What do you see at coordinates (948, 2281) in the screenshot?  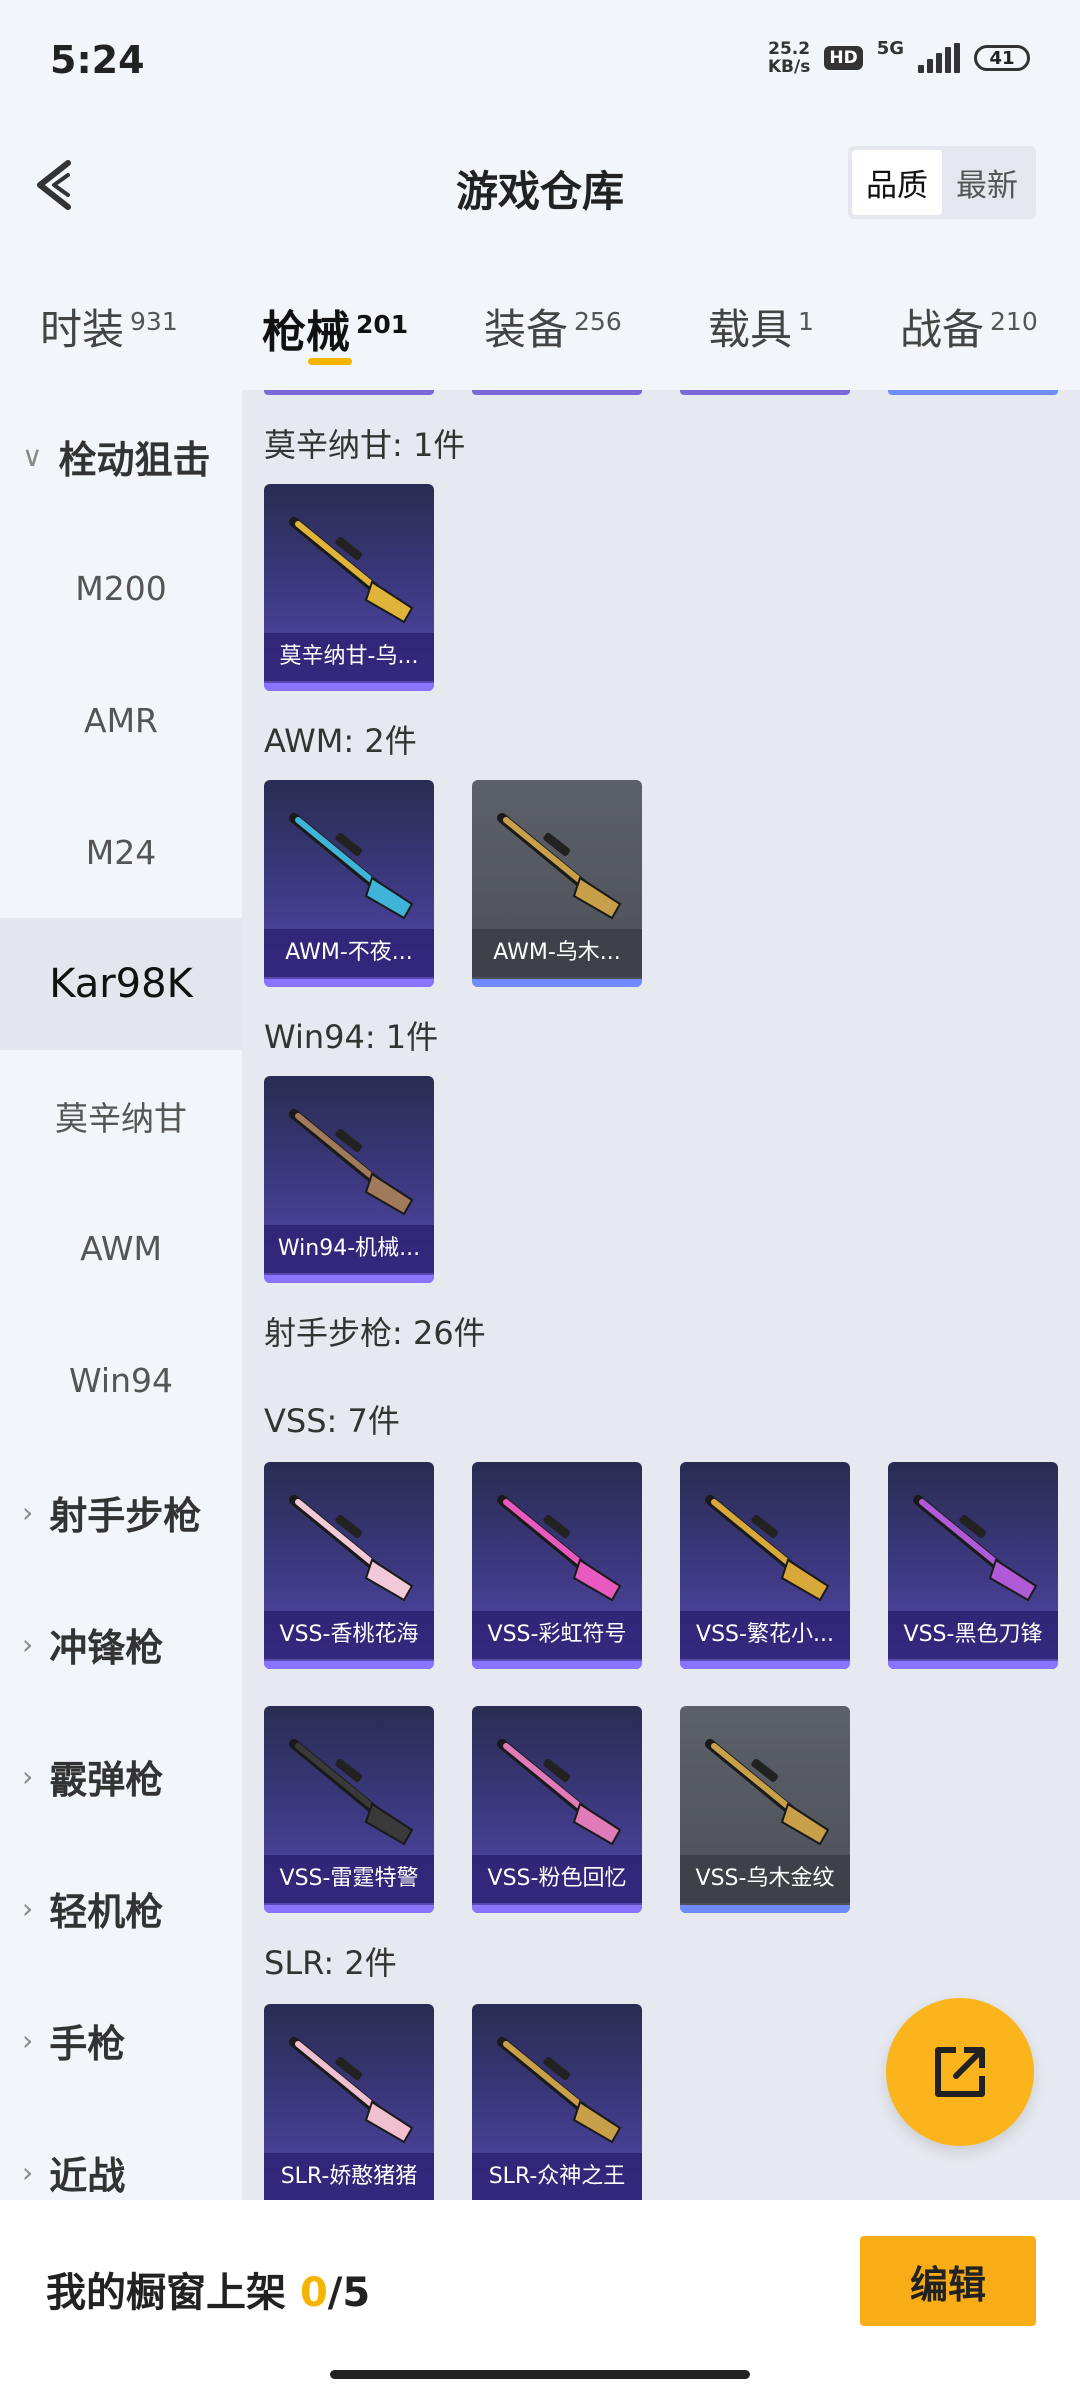 I see `edit-button: 编辑` at bounding box center [948, 2281].